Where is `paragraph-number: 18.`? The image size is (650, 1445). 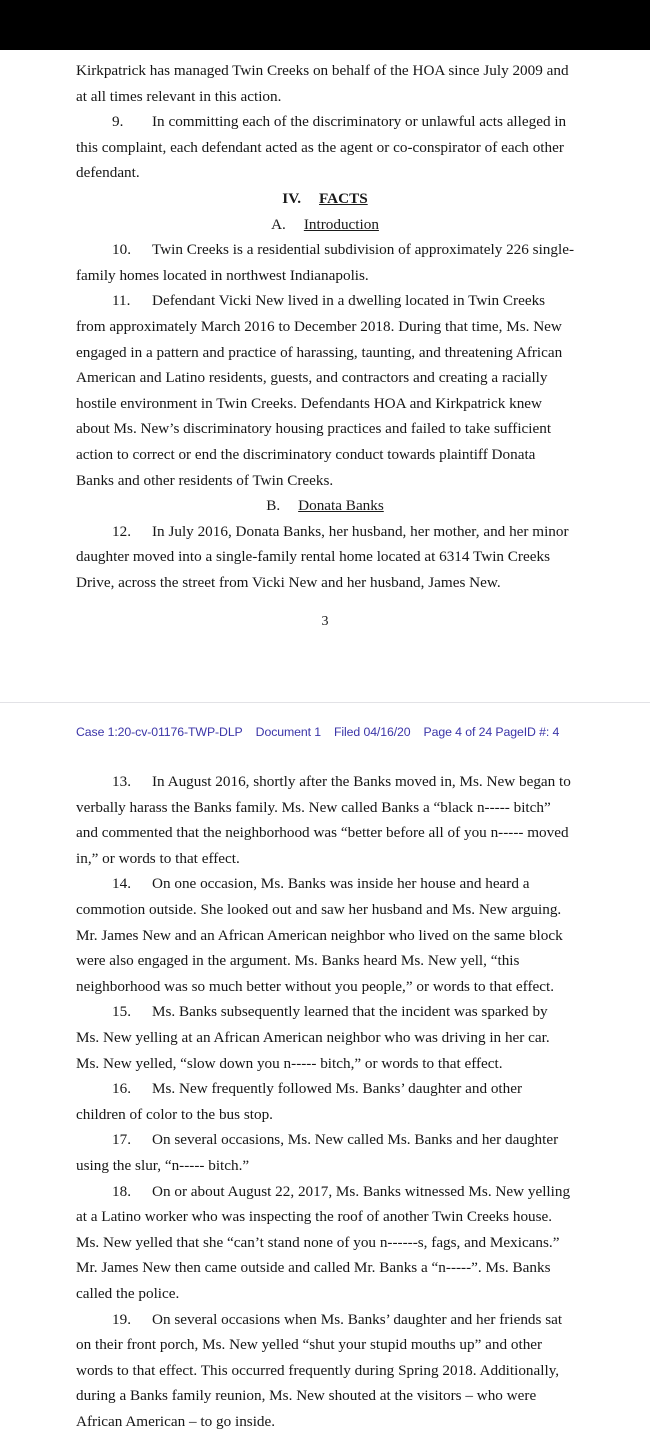
paragraph-number: 18. is located at coordinates (121, 1191).